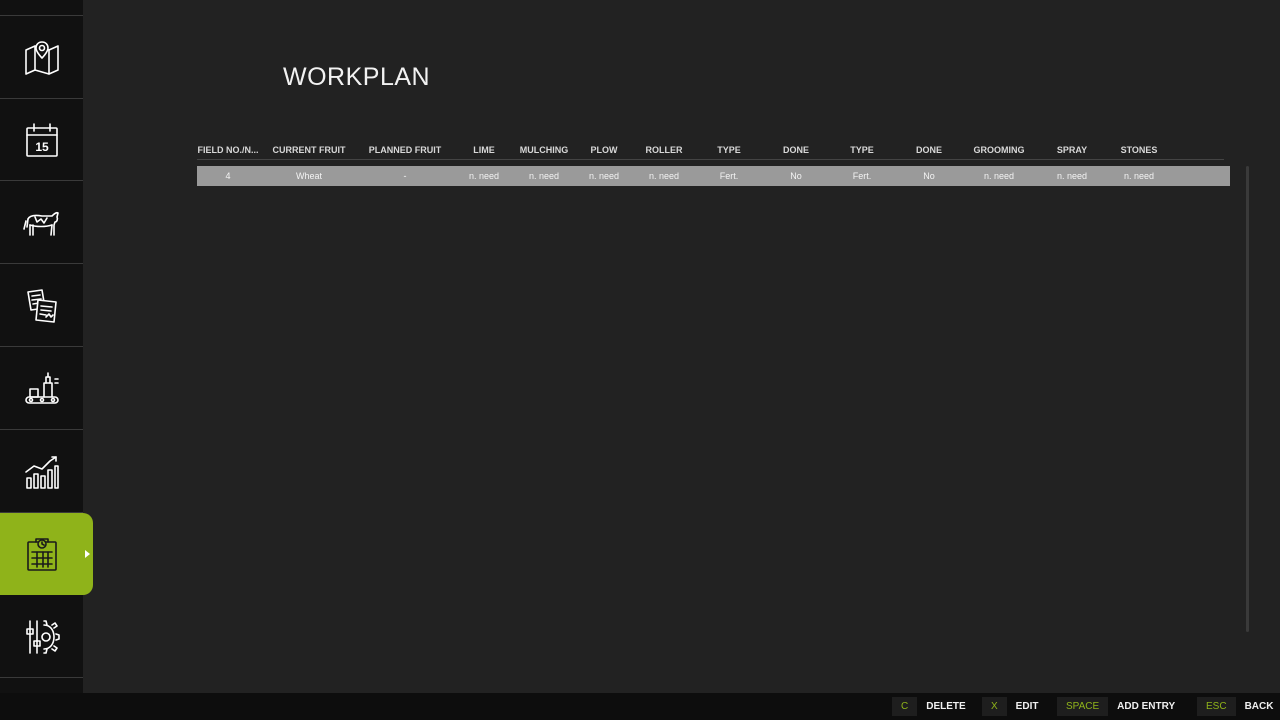  Describe the element at coordinates (640, 706) in the screenshot. I see `input-hint-bar: C DELETE X EDIT SPACE ADD ENTRY ESC BACK` at that location.